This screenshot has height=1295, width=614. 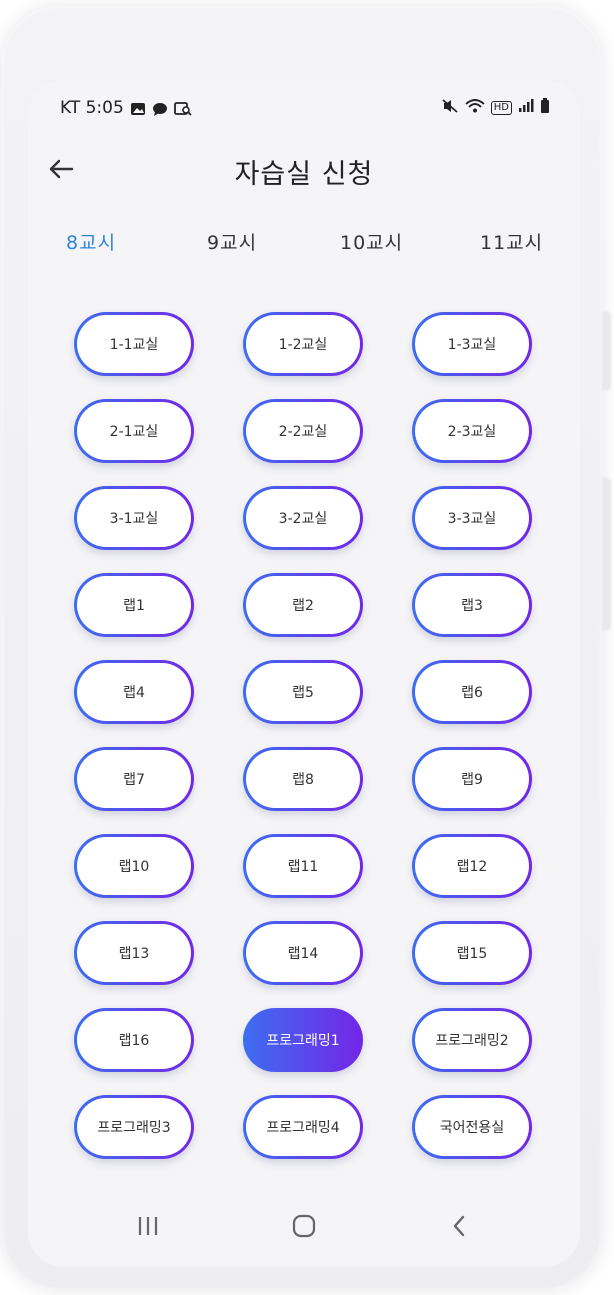 I want to click on room-button: 랩14, so click(x=303, y=953).